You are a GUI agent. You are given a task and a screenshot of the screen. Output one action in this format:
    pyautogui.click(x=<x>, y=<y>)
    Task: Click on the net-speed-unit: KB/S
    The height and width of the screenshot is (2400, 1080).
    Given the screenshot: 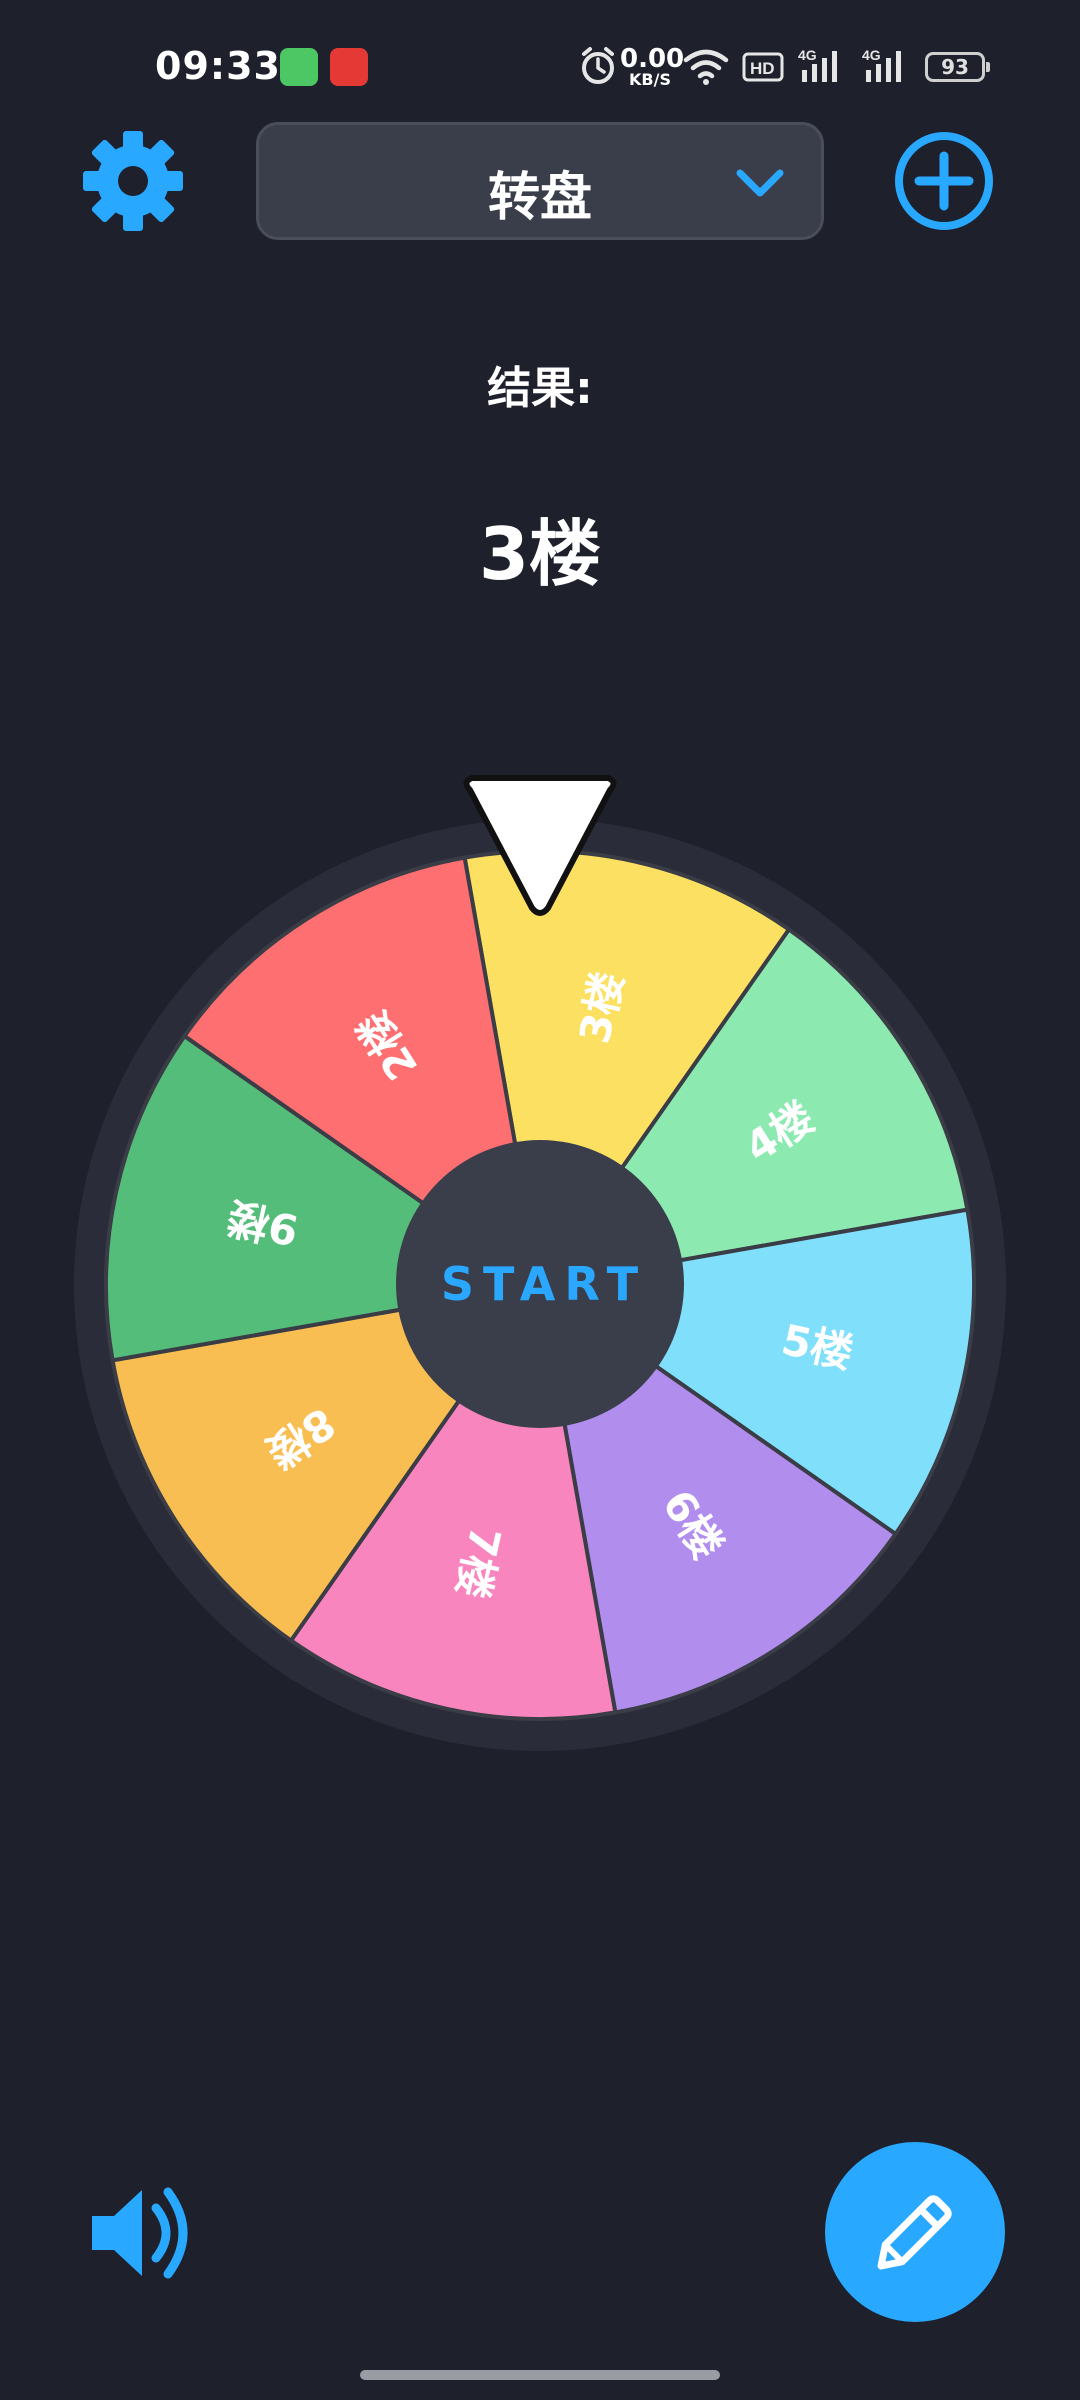 What is the action you would take?
    pyautogui.click(x=650, y=79)
    